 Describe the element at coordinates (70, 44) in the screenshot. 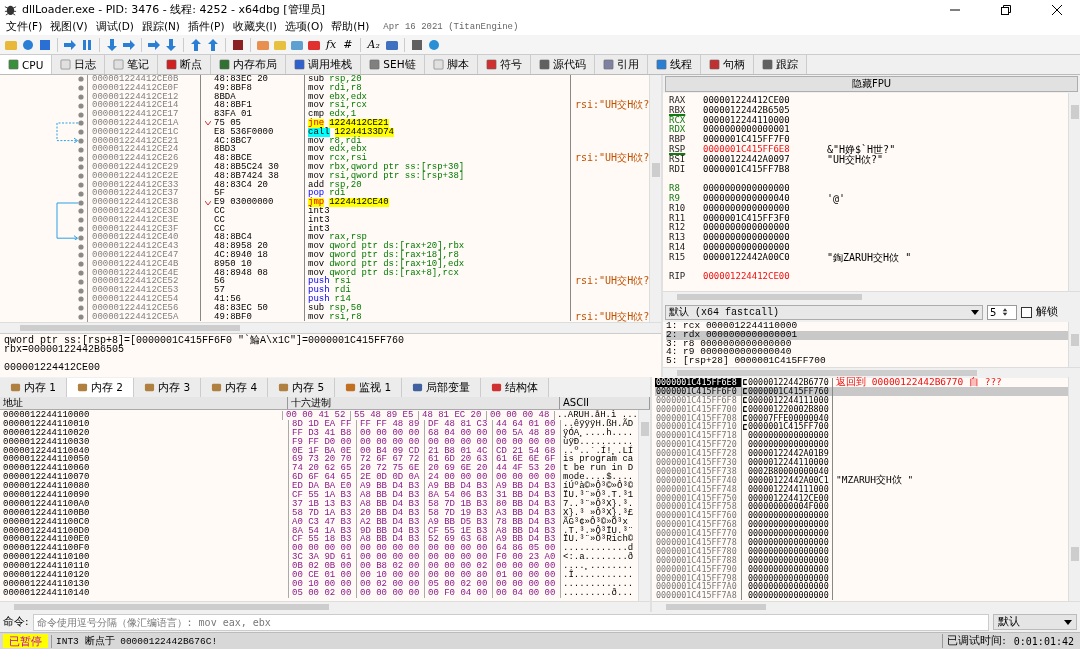

I see `run-icon` at that location.